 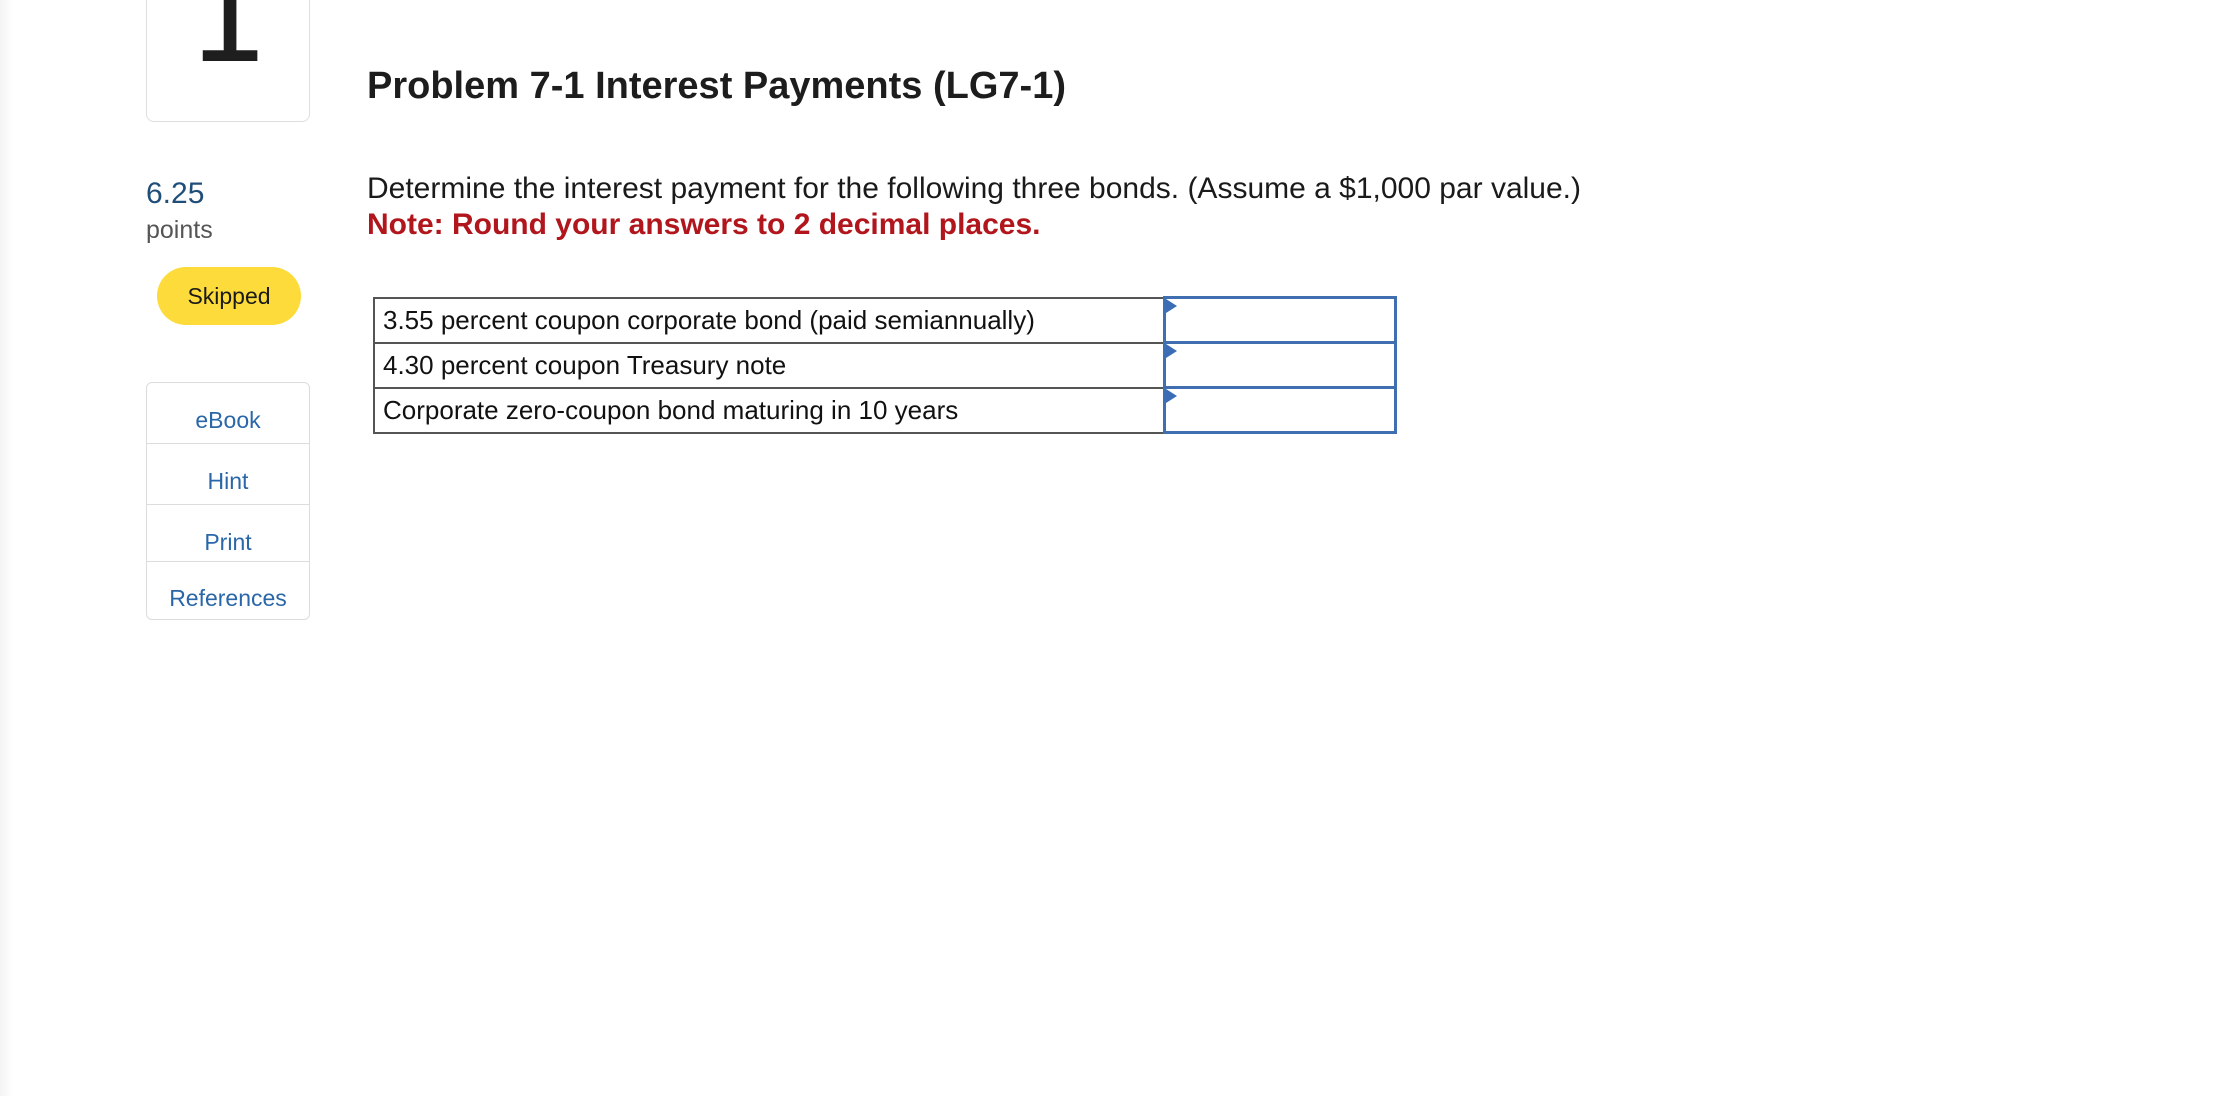 I want to click on problem-title: Problem 7-1 Interest Payments (LG7-1), so click(x=716, y=86).